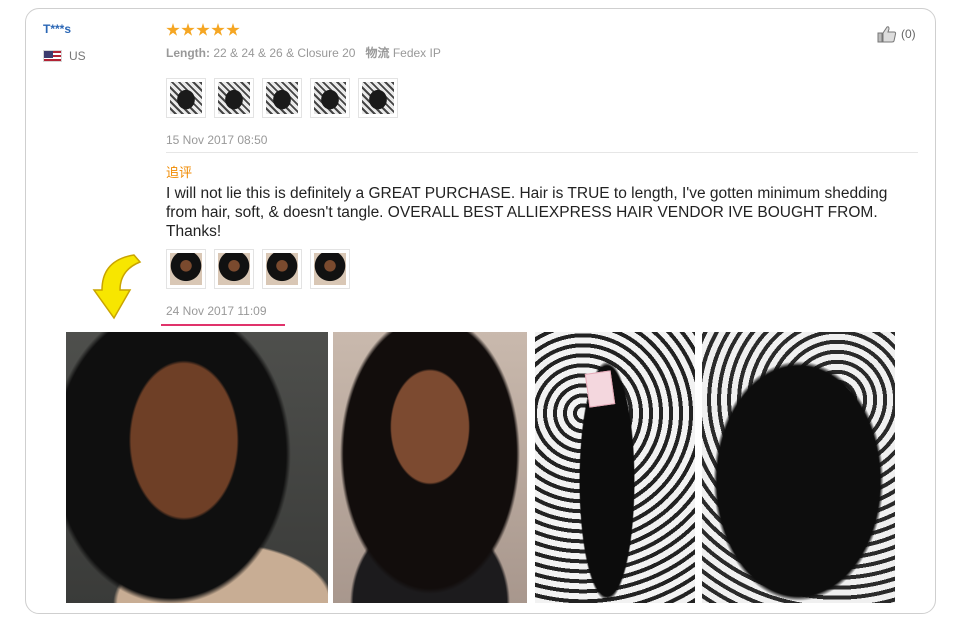  What do you see at coordinates (416, 53) in the screenshot?
I see `shipping-value: Fedex IP` at bounding box center [416, 53].